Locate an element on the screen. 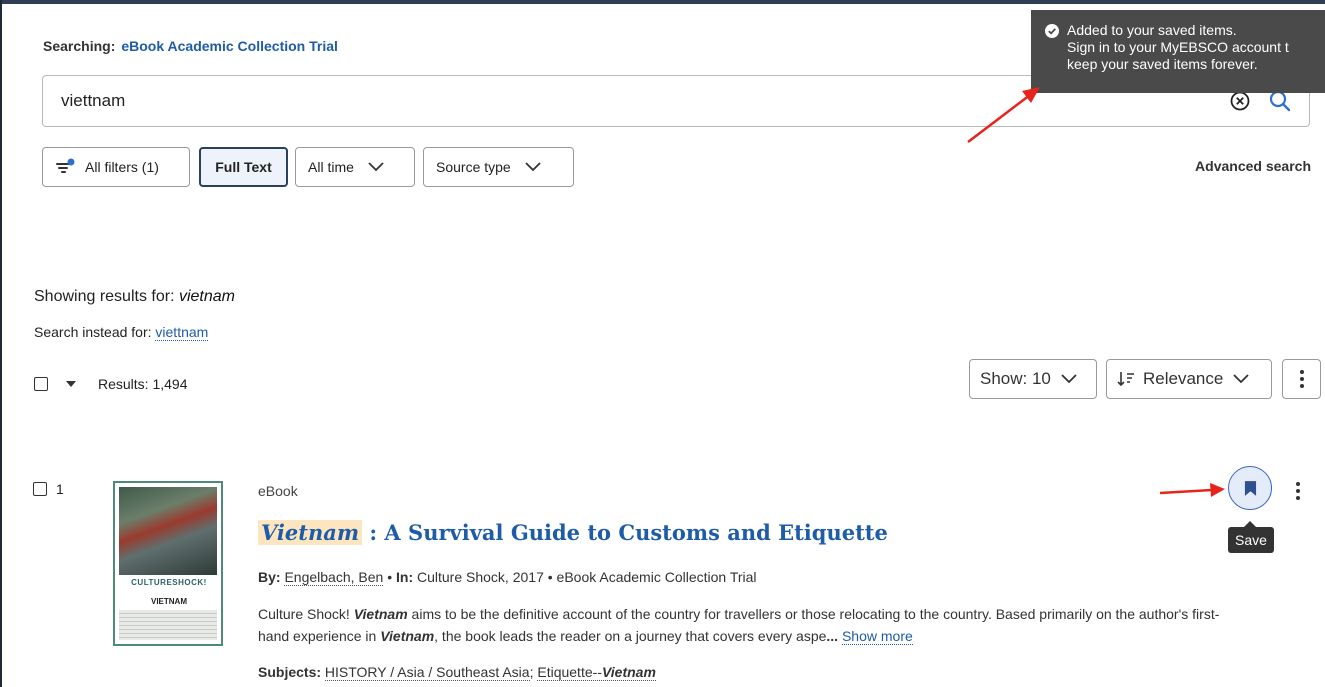 The image size is (1325, 687). toast-line-2: Sign in to your MyEBSCO account t is located at coordinates (1178, 47).